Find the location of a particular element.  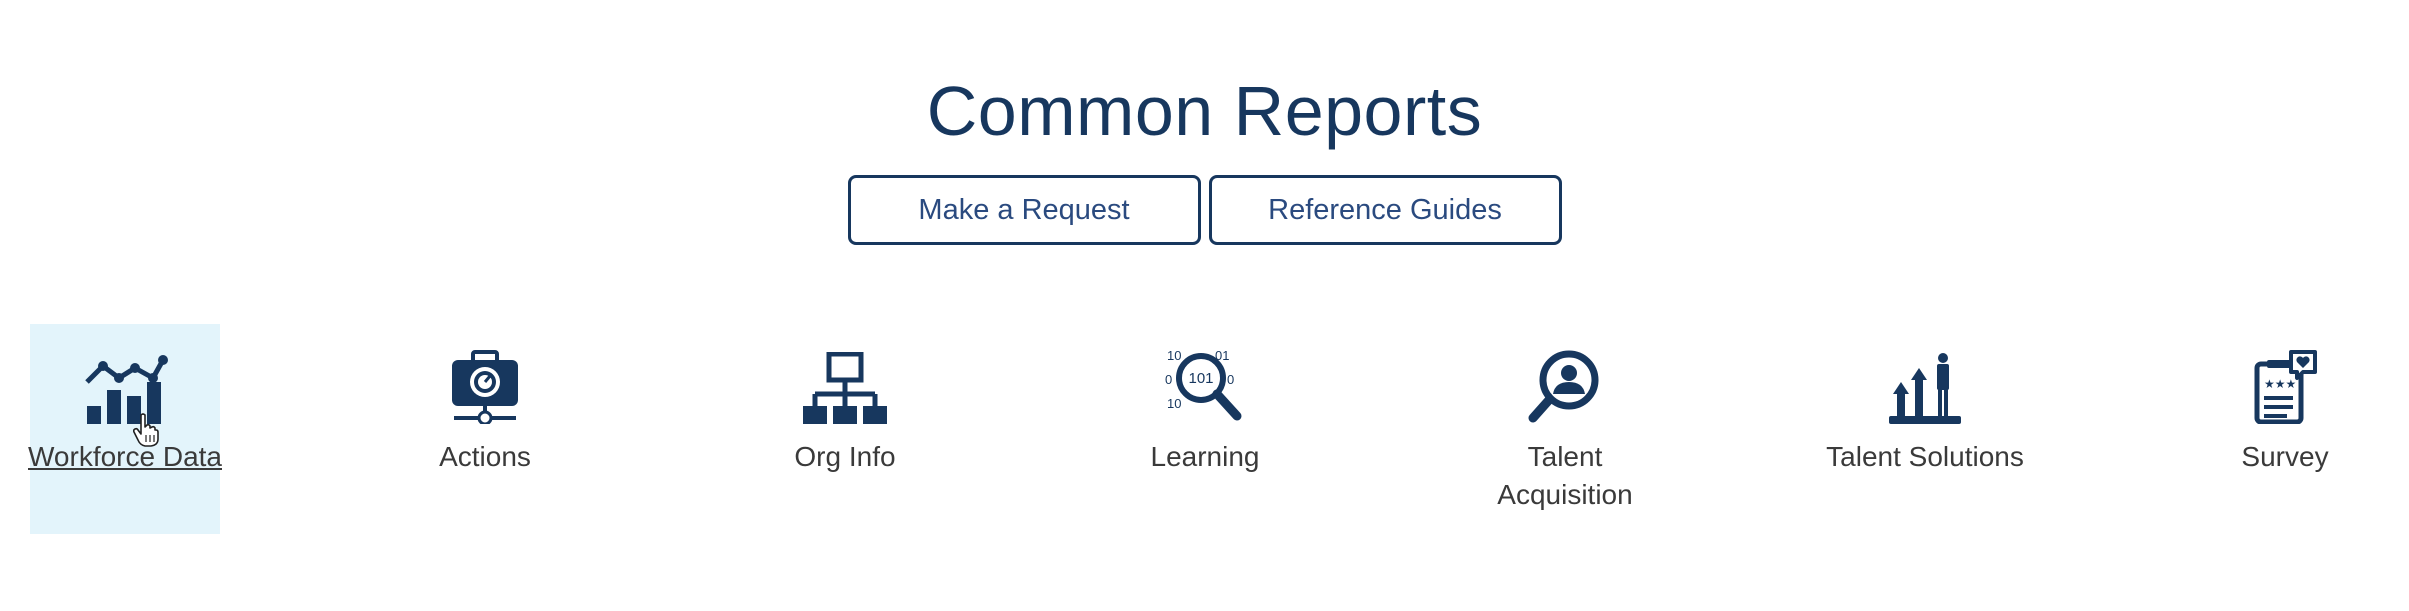

tile-label: Learning is located at coordinates (1205, 456).